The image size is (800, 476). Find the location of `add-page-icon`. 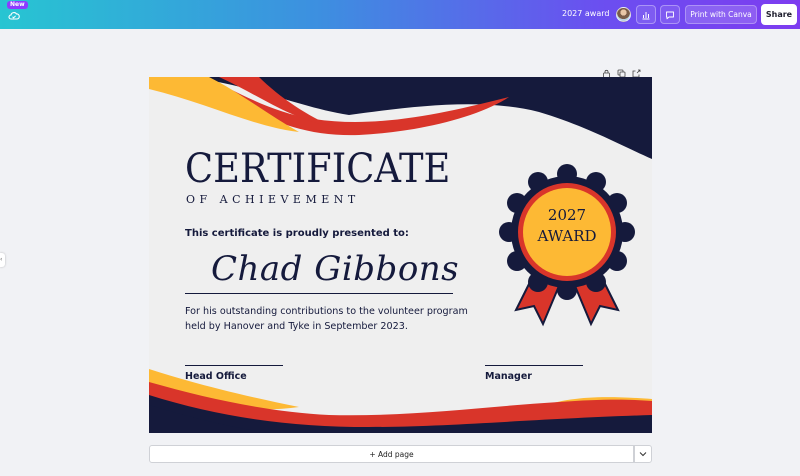

add-page-icon is located at coordinates (636, 70).